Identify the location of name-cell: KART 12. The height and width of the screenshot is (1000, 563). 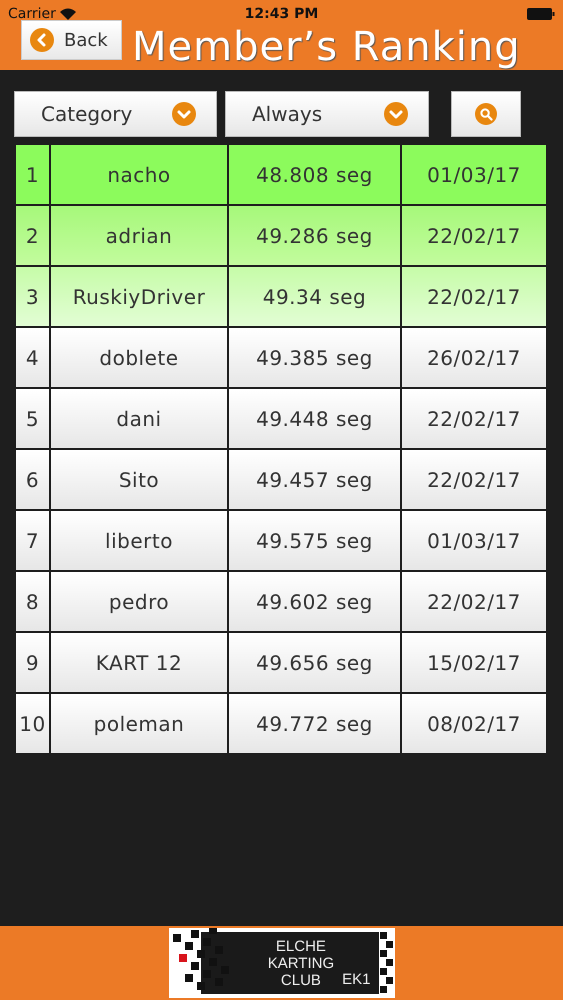
(139, 662).